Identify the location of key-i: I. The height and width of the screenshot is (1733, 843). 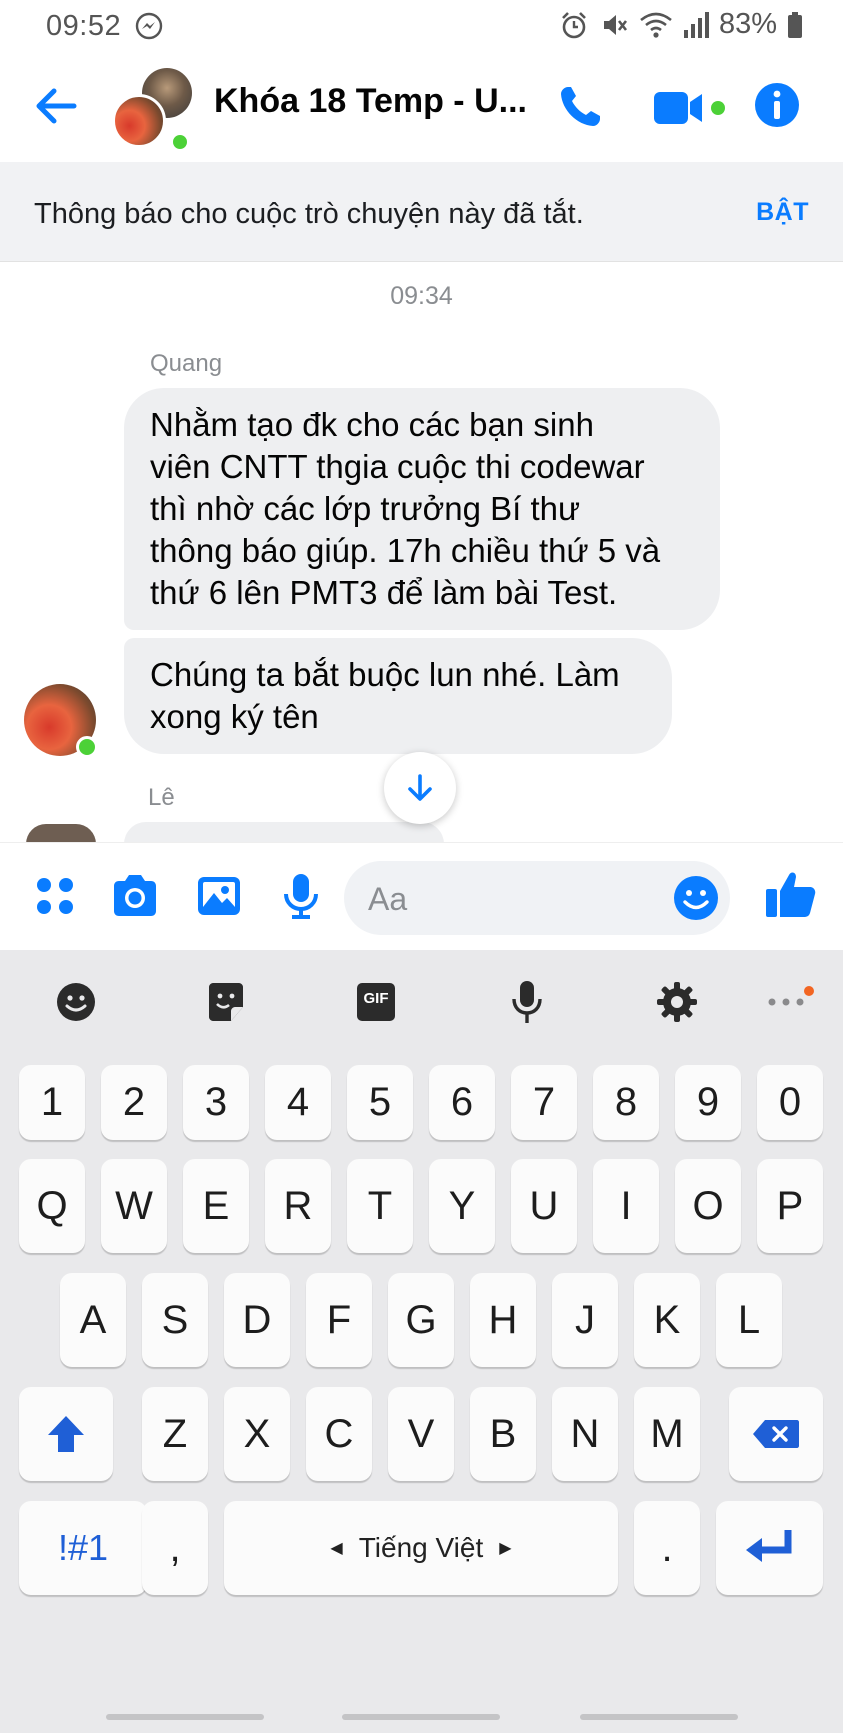
(626, 1206).